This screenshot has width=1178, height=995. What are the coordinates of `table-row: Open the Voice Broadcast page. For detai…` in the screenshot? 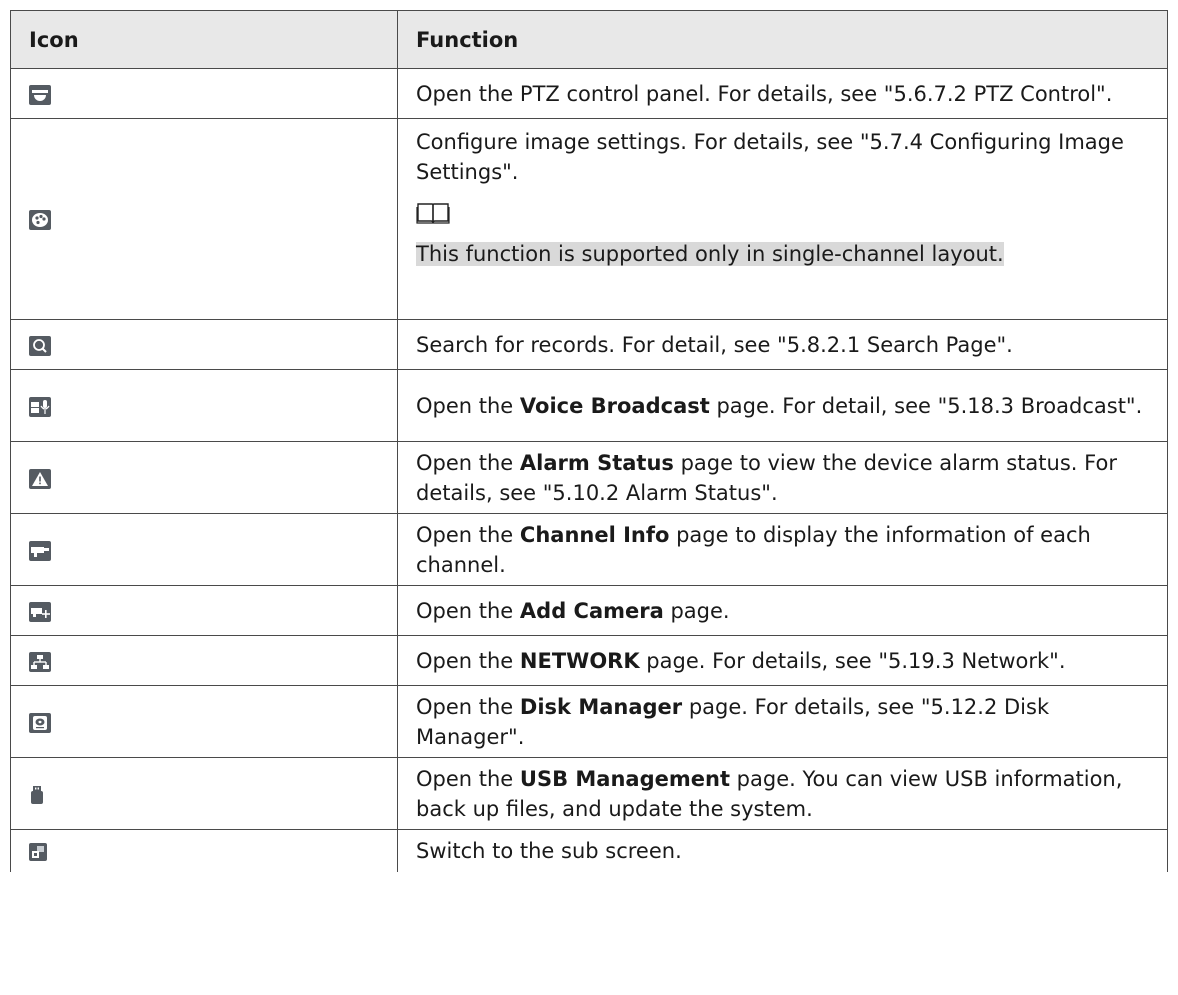 It's located at (589, 405).